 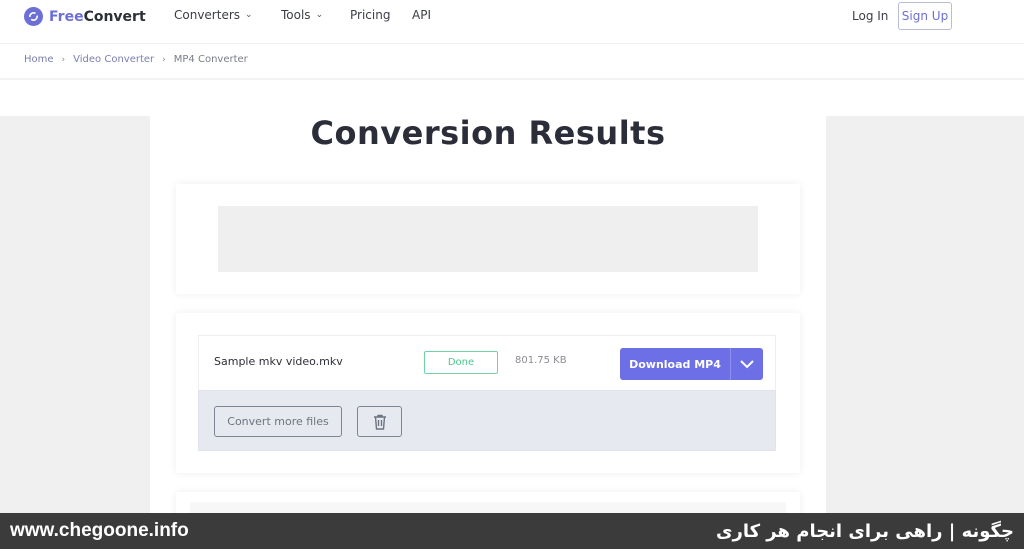 I want to click on breadcrumb-mp4-converter: MP4 Converter, so click(x=211, y=59).